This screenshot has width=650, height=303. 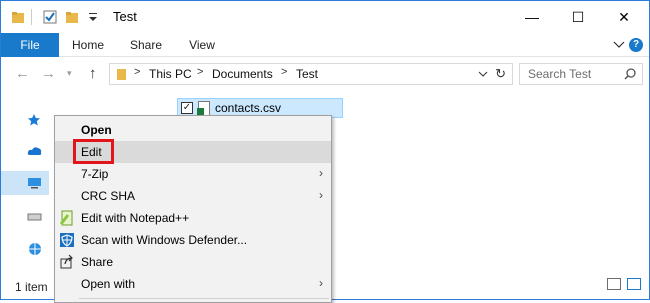 What do you see at coordinates (203, 108) in the screenshot?
I see `csv-file-icon` at bounding box center [203, 108].